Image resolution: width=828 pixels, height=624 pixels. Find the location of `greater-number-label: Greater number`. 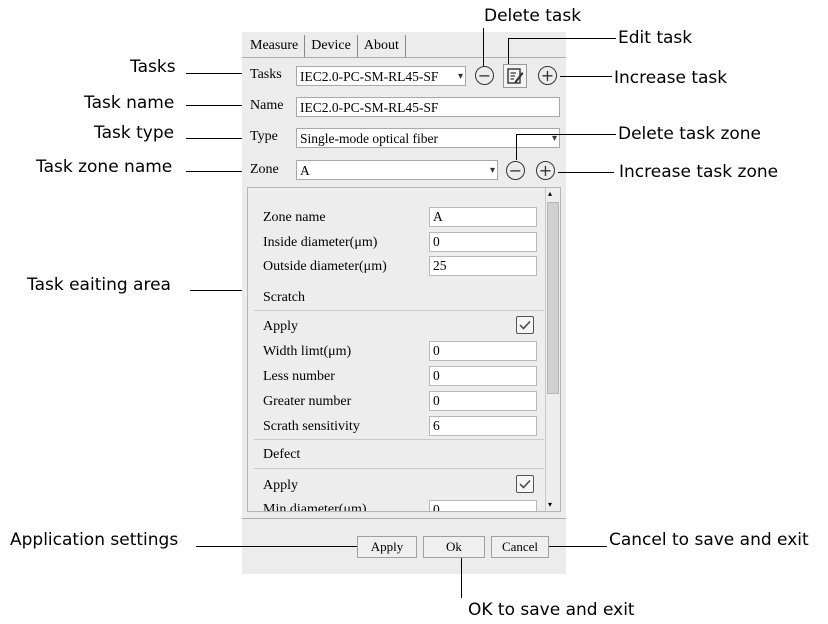

greater-number-label: Greater number is located at coordinates (307, 401).